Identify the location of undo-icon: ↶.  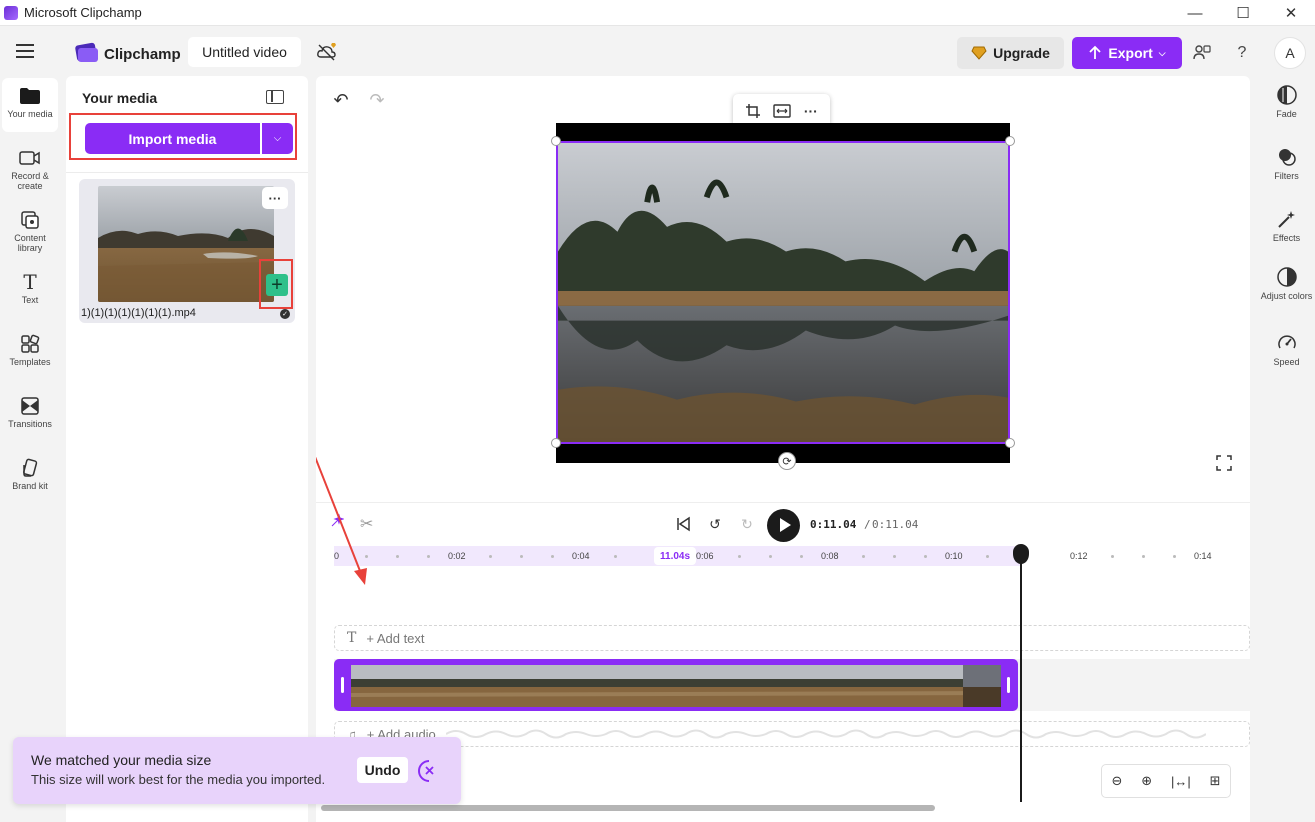
(341, 100).